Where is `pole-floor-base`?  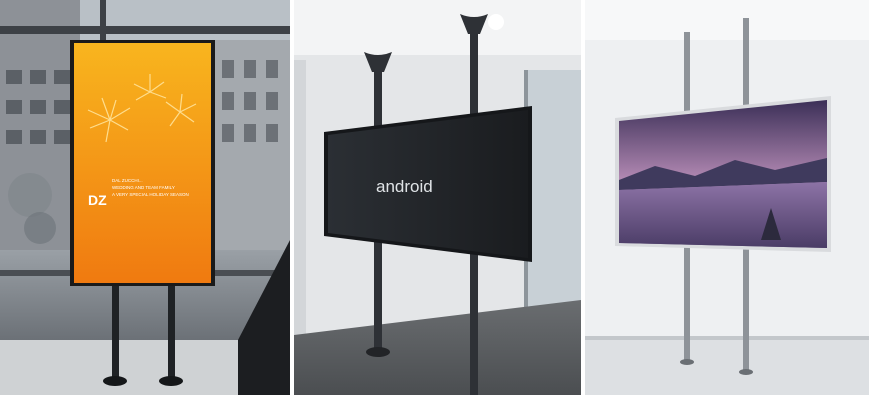 pole-floor-base is located at coordinates (378, 352).